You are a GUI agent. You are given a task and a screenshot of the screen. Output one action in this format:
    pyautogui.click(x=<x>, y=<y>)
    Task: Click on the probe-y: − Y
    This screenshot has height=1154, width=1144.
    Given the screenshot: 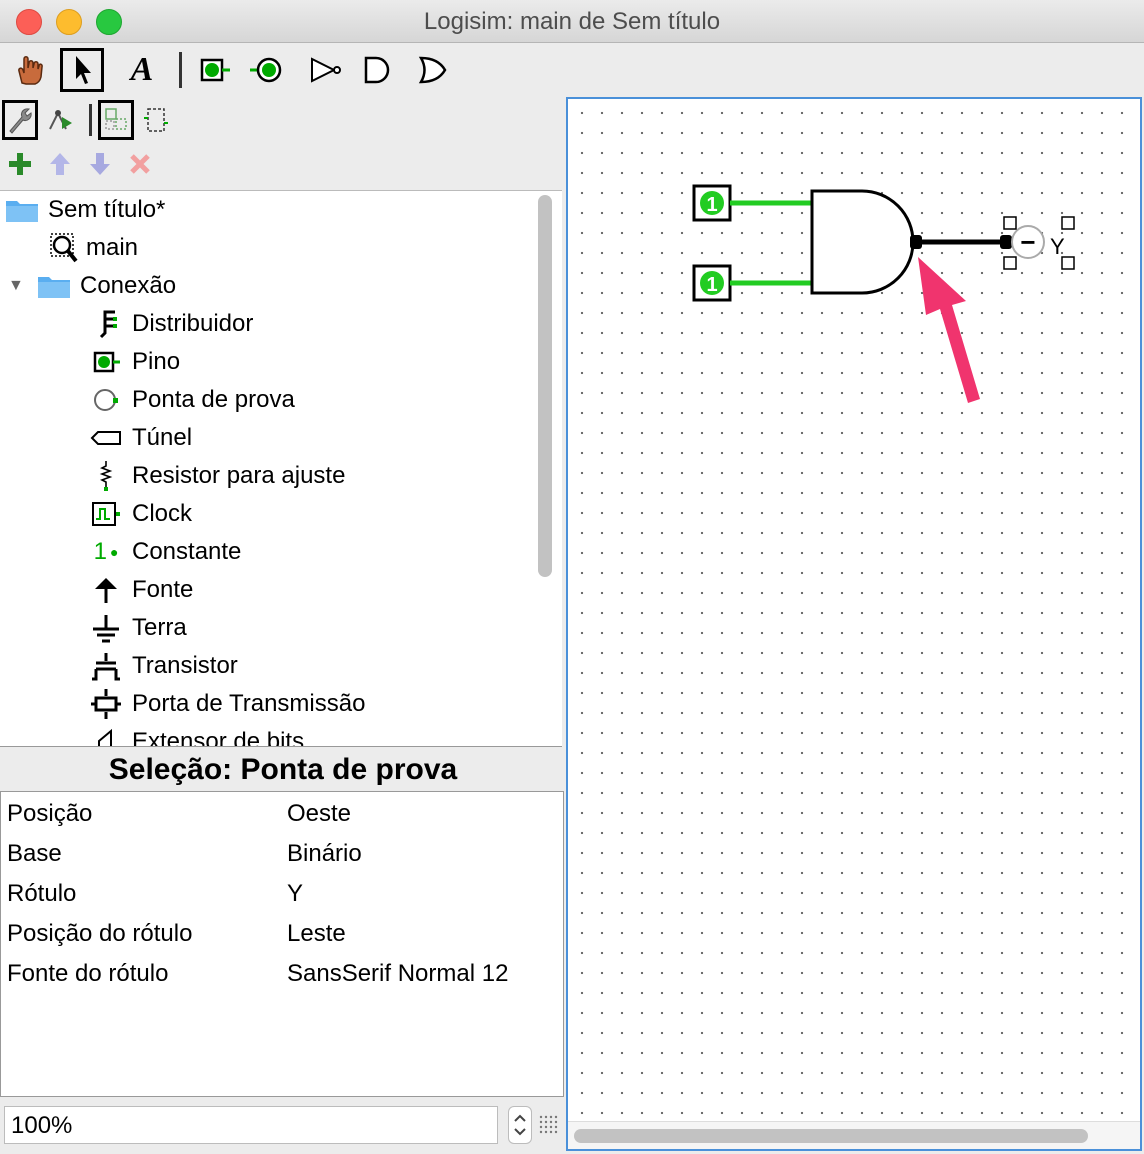 What is the action you would take?
    pyautogui.click(x=1039, y=243)
    